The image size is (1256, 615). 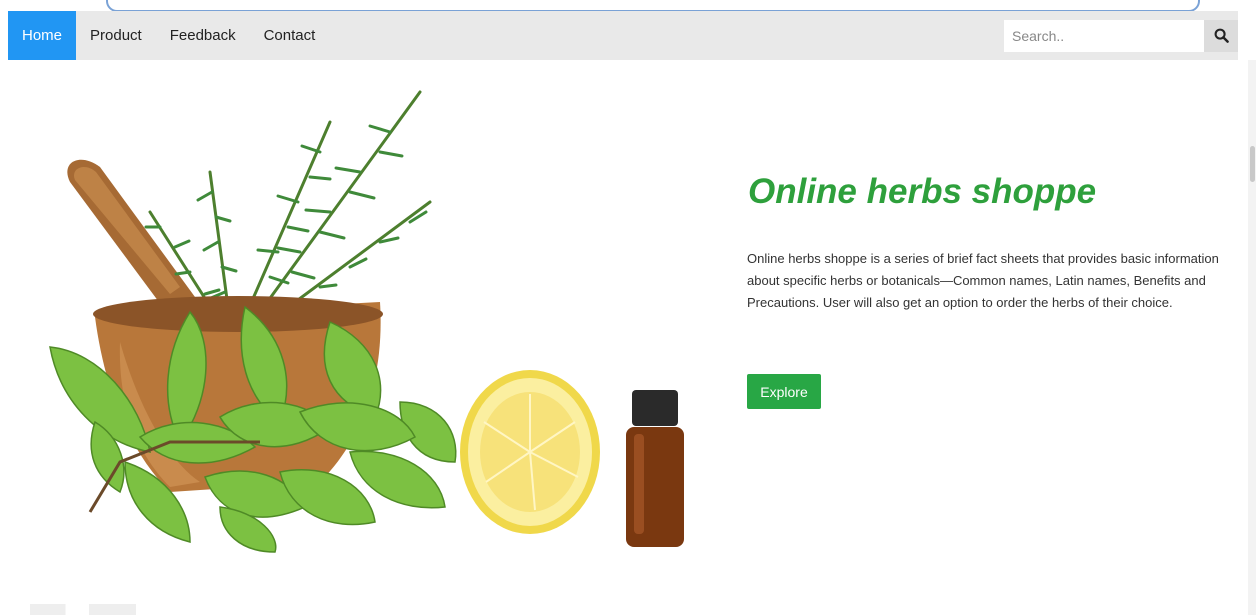 I want to click on scrollbar-thumb, so click(x=1252, y=164).